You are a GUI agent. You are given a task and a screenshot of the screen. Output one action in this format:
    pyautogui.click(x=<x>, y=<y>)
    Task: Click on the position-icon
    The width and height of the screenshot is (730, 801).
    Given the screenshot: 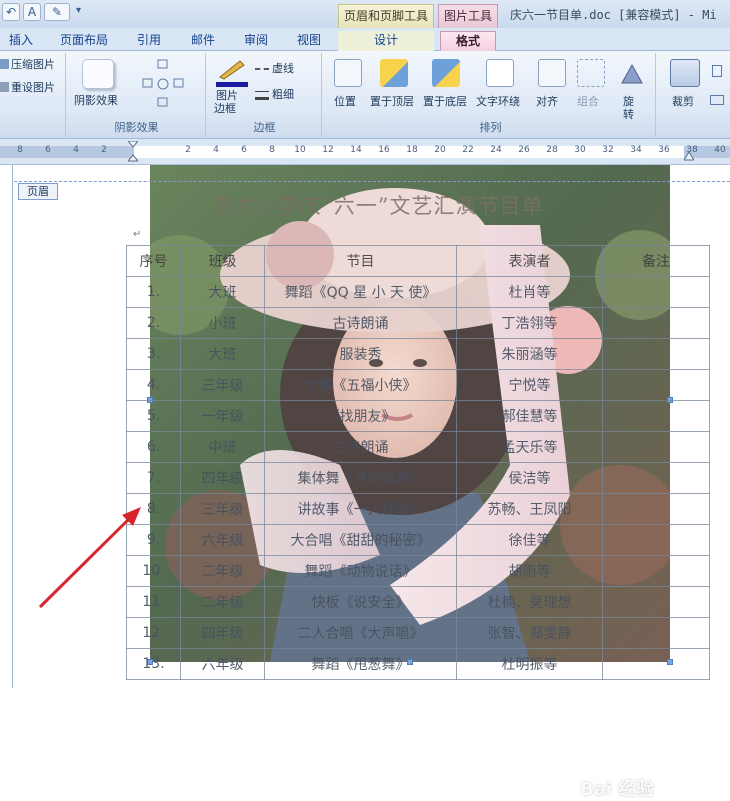 What is the action you would take?
    pyautogui.click(x=348, y=73)
    